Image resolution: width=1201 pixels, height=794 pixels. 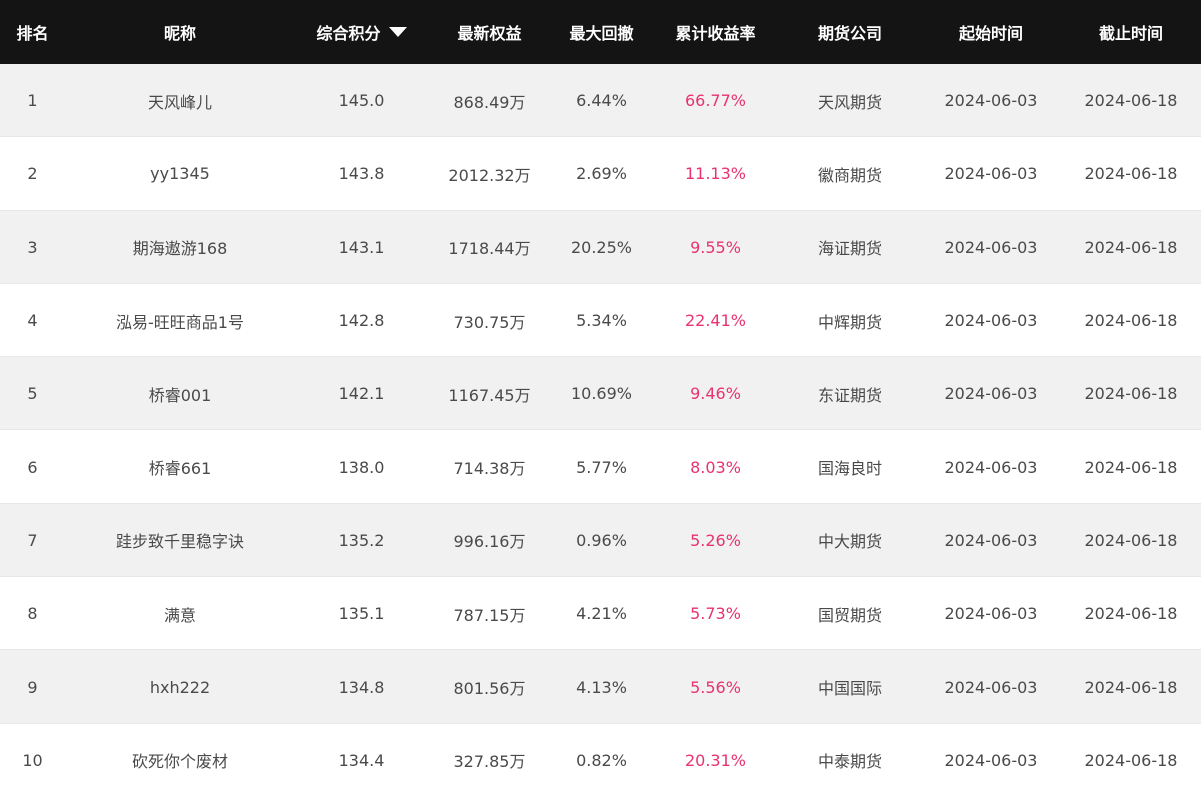 I want to click on rank-cell: 8, so click(x=32, y=614).